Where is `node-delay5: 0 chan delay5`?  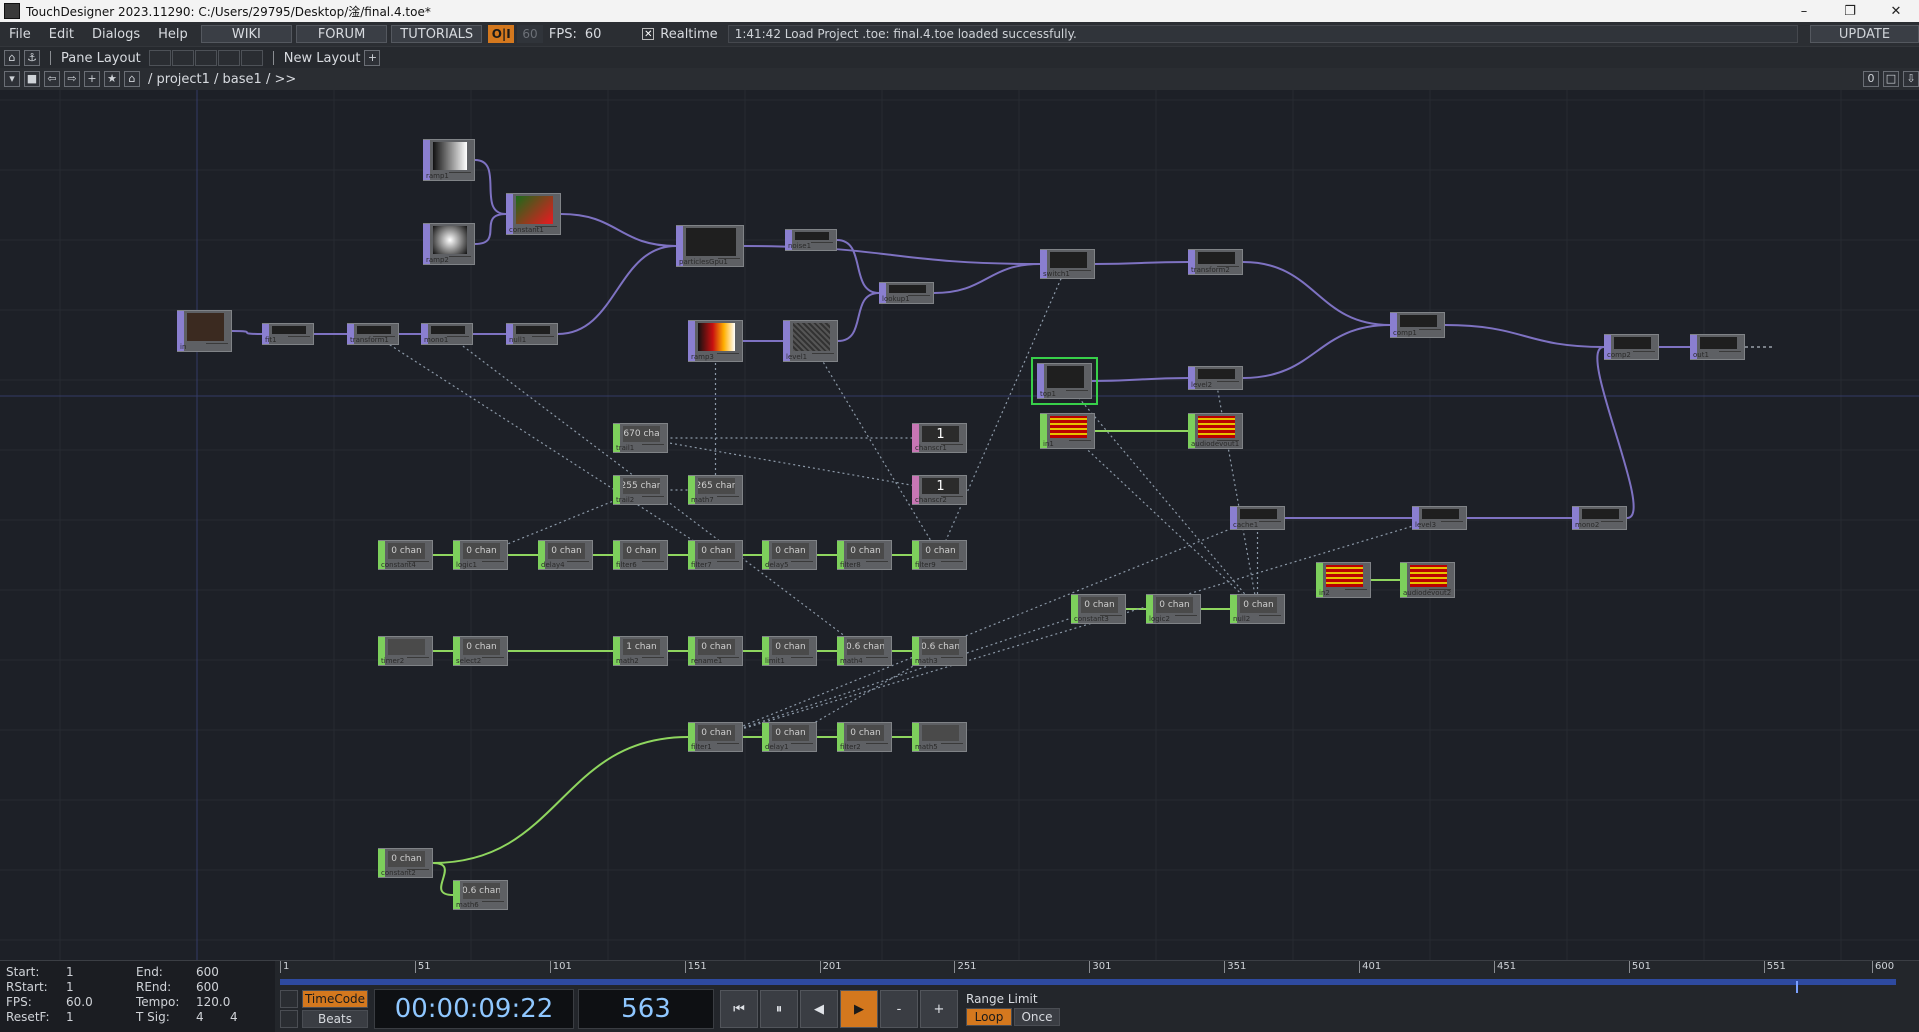
node-delay5: 0 chan delay5 is located at coordinates (789, 555).